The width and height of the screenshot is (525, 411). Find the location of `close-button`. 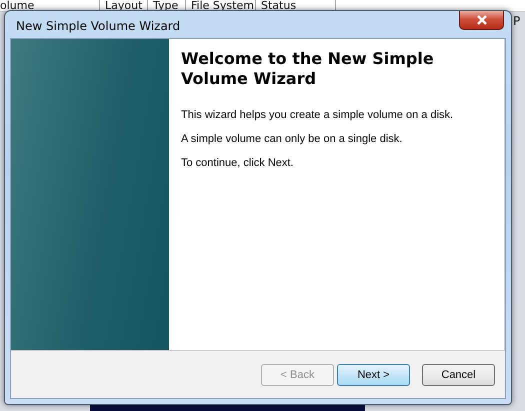

close-button is located at coordinates (481, 20).